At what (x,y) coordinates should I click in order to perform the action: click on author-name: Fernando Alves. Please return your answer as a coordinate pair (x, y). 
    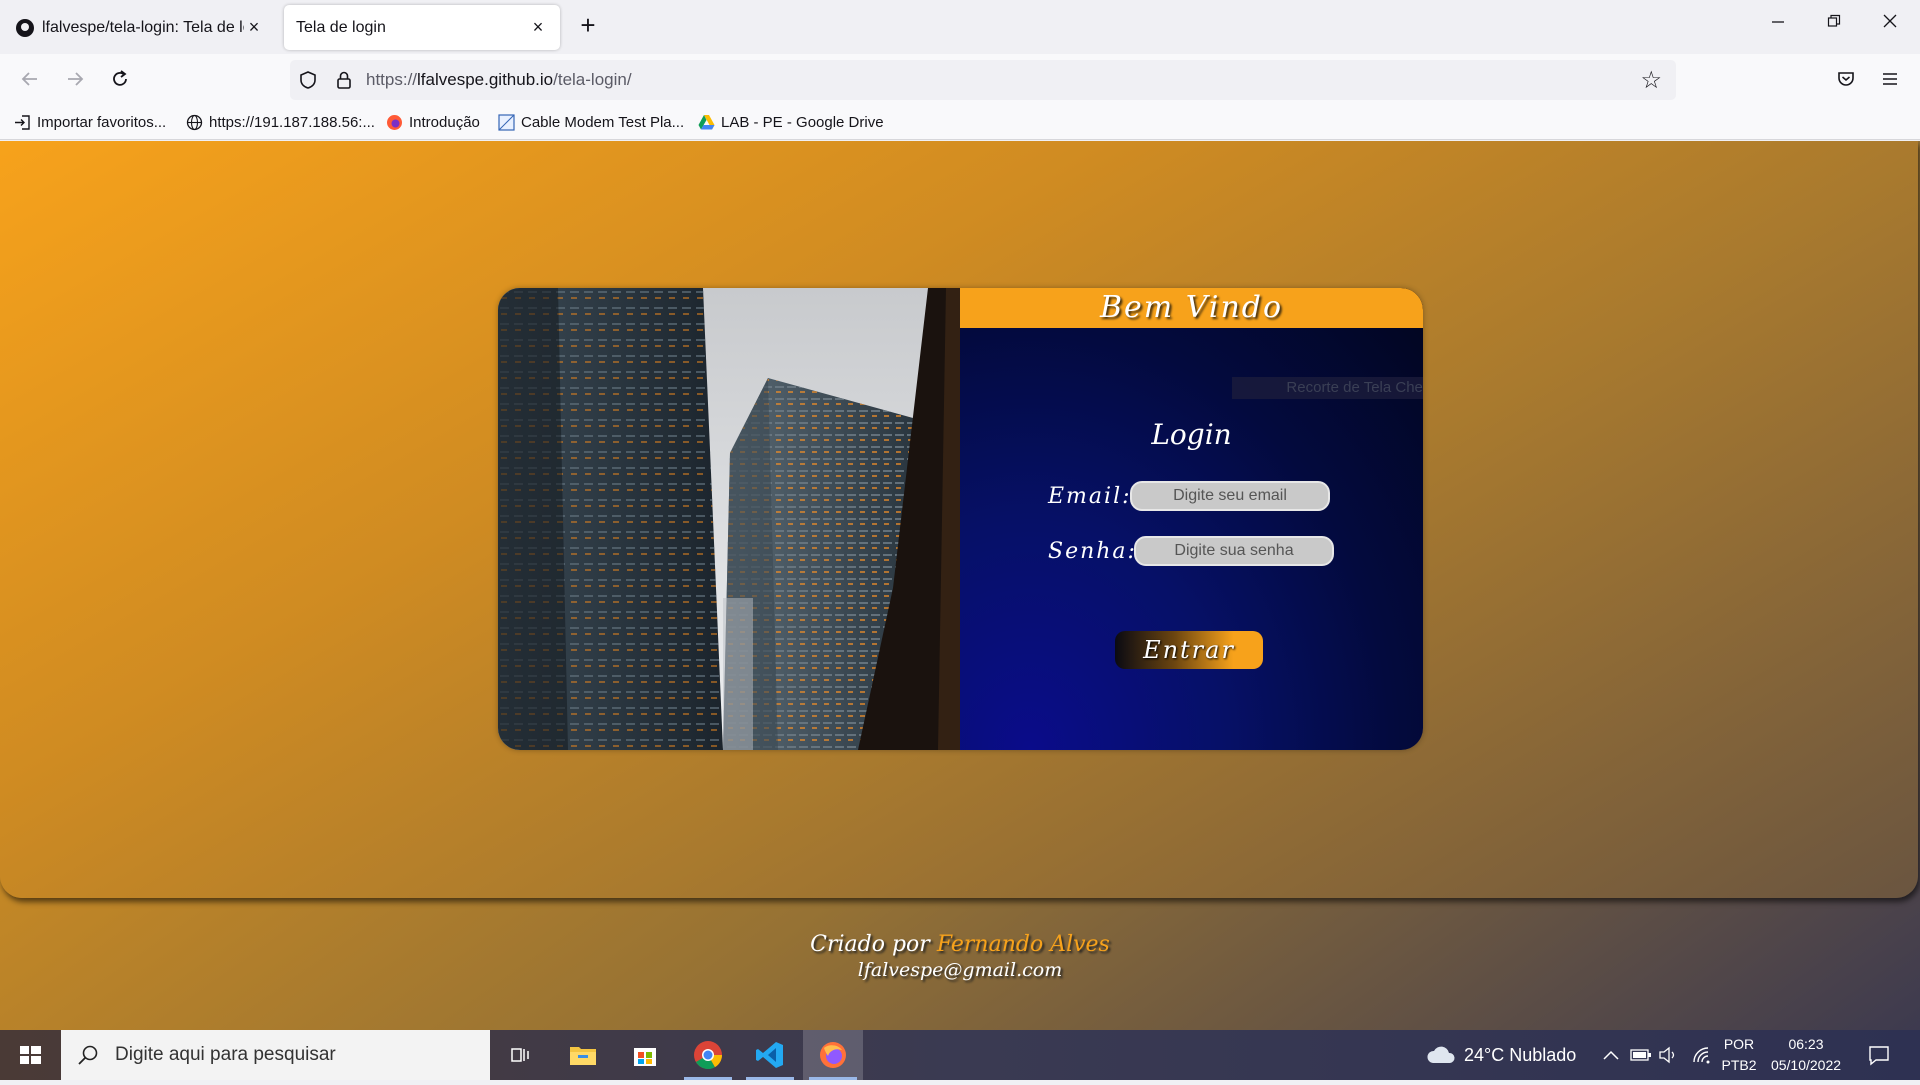
    Looking at the image, I should click on (1023, 944).